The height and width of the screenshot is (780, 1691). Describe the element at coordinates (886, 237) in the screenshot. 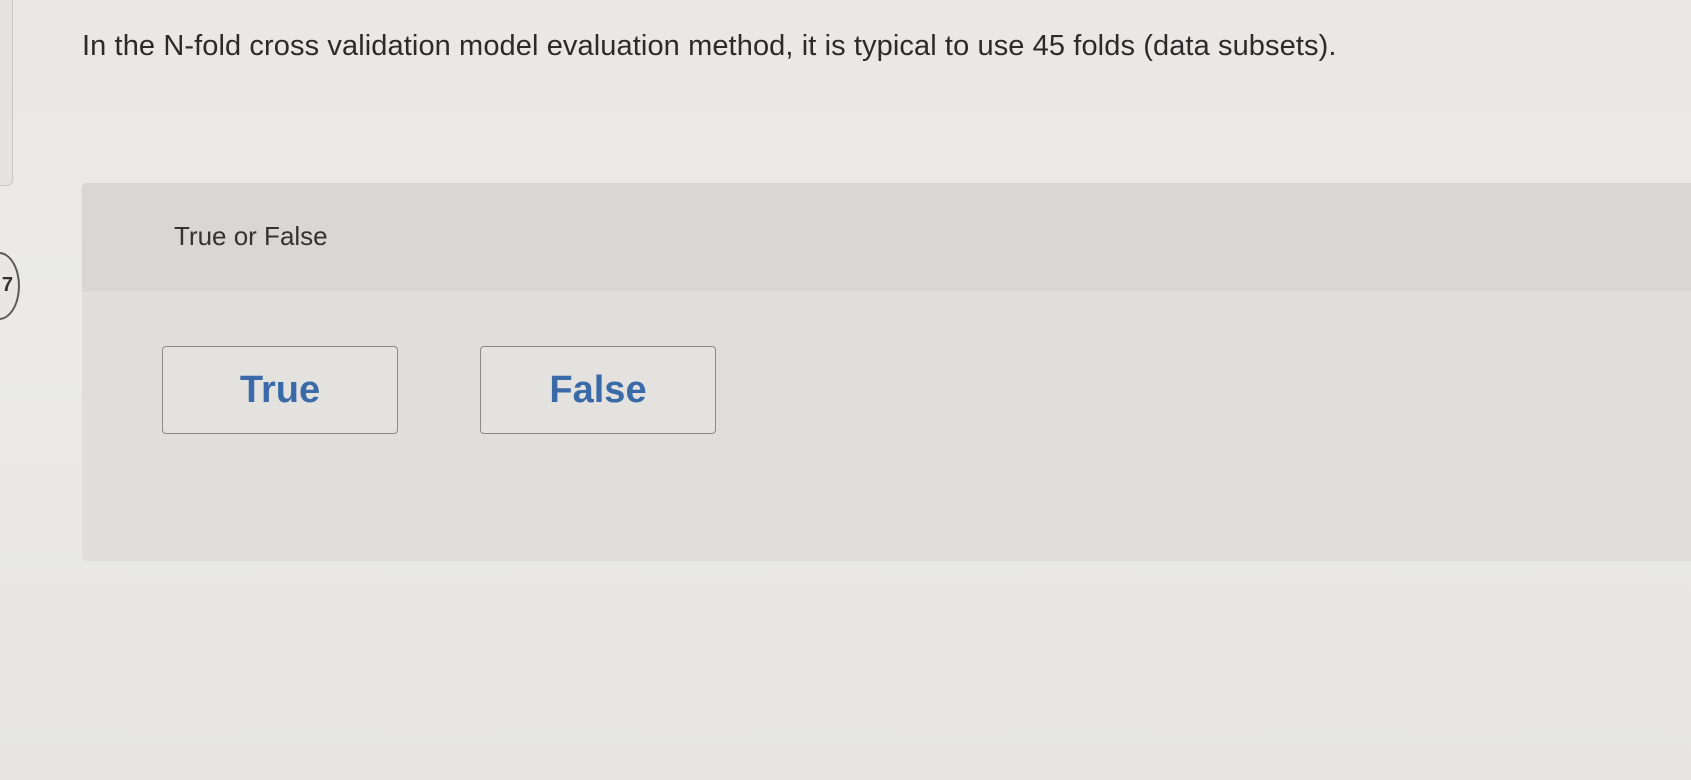

I see `answer-panel-header: True or False` at that location.